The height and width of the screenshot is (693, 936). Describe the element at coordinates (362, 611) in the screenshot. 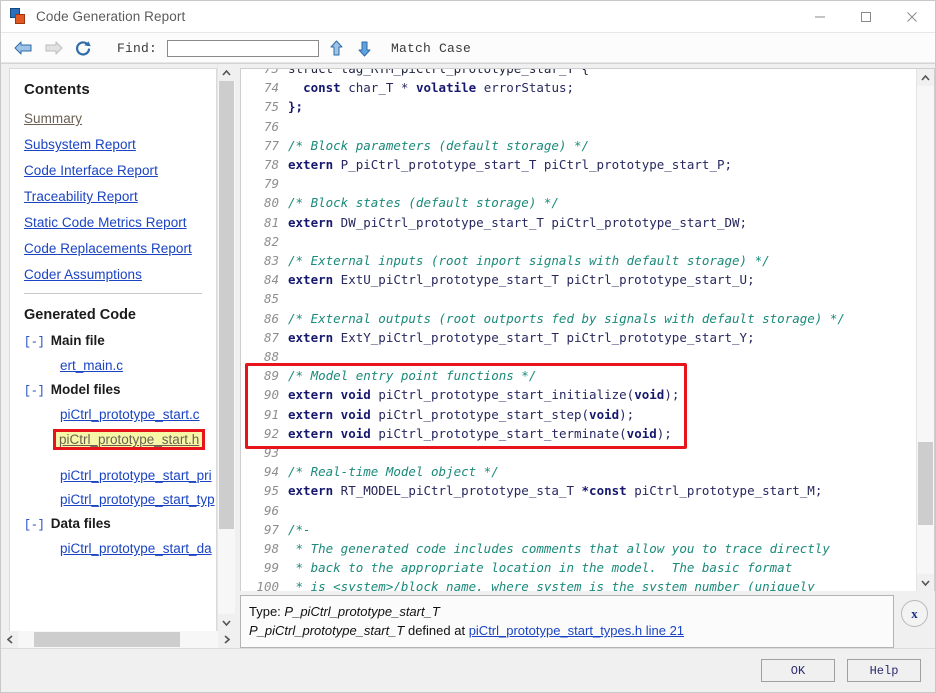

I see `tooltip-type-name: P_piCtrl_prototype_start_T` at that location.